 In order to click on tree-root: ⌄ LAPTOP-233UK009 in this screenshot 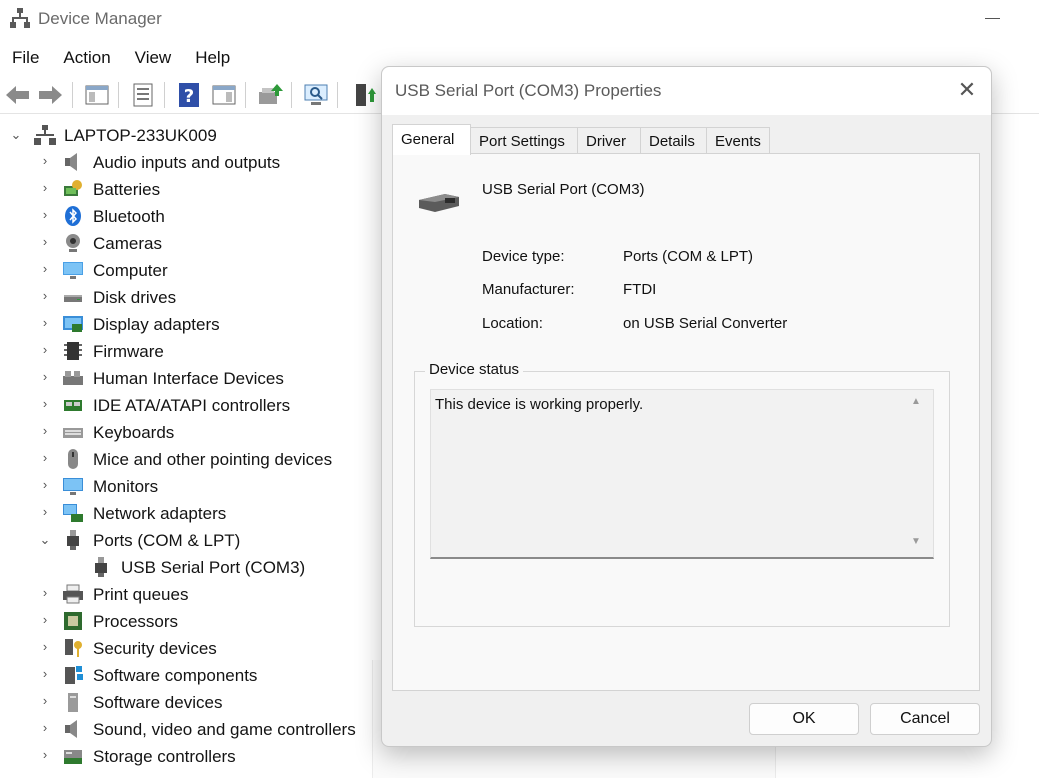, I will do `click(190, 135)`.